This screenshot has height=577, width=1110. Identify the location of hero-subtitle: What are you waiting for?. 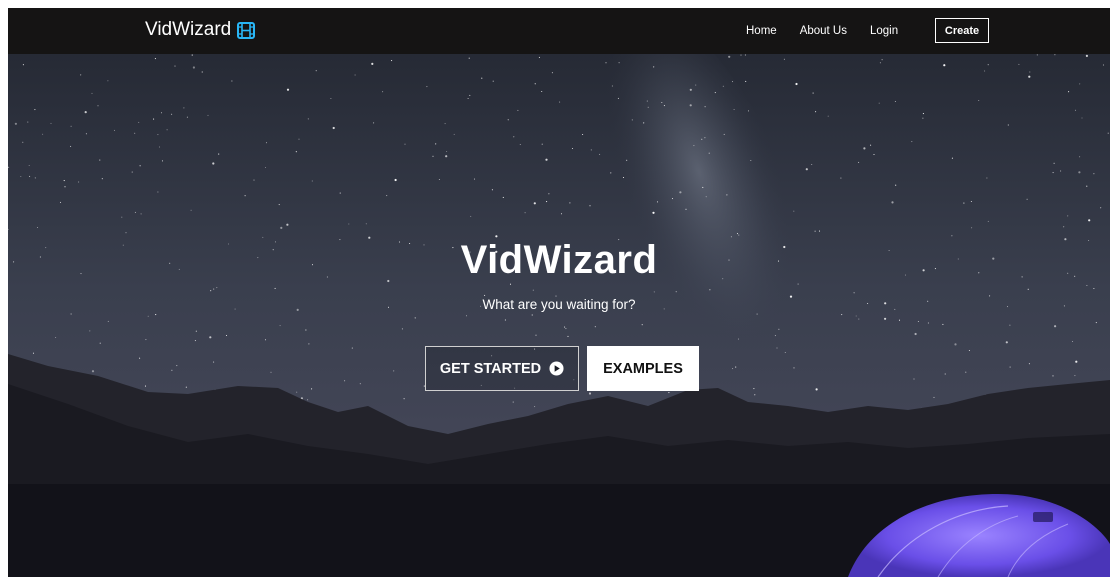
(559, 304).